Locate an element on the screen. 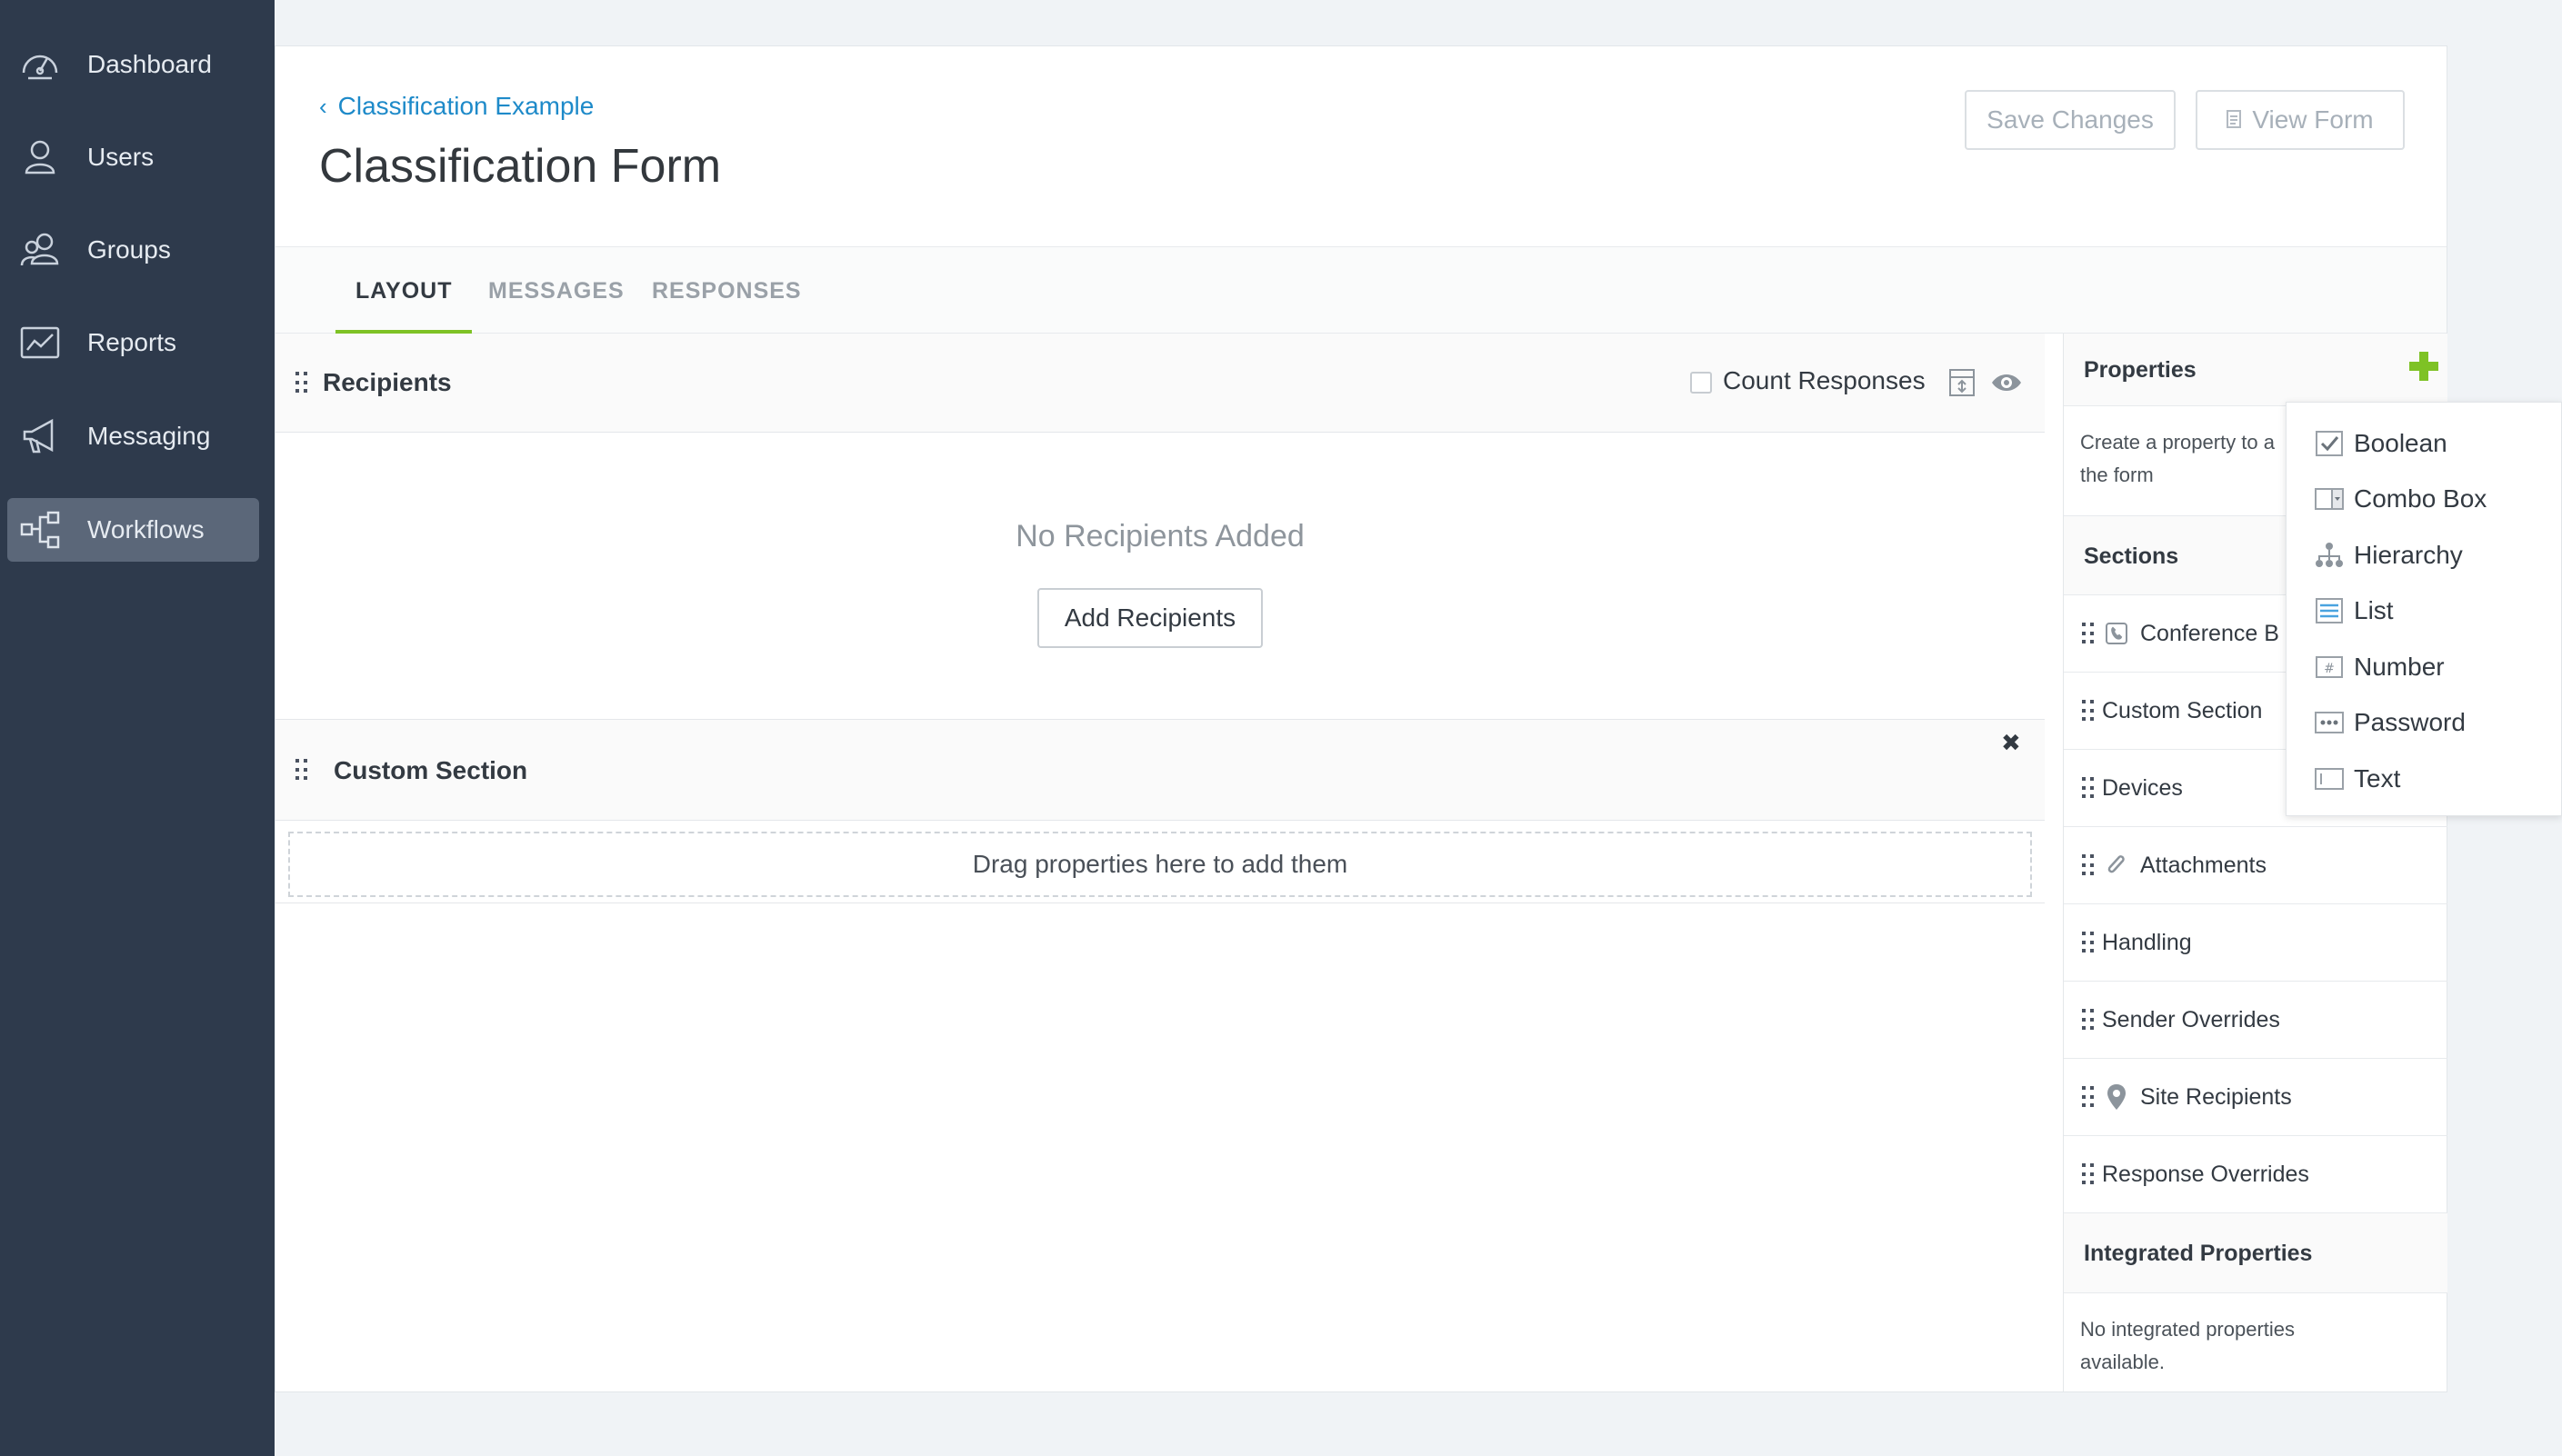  section-item-sender-overrides: Sender Overrides is located at coordinates (2256, 1021).